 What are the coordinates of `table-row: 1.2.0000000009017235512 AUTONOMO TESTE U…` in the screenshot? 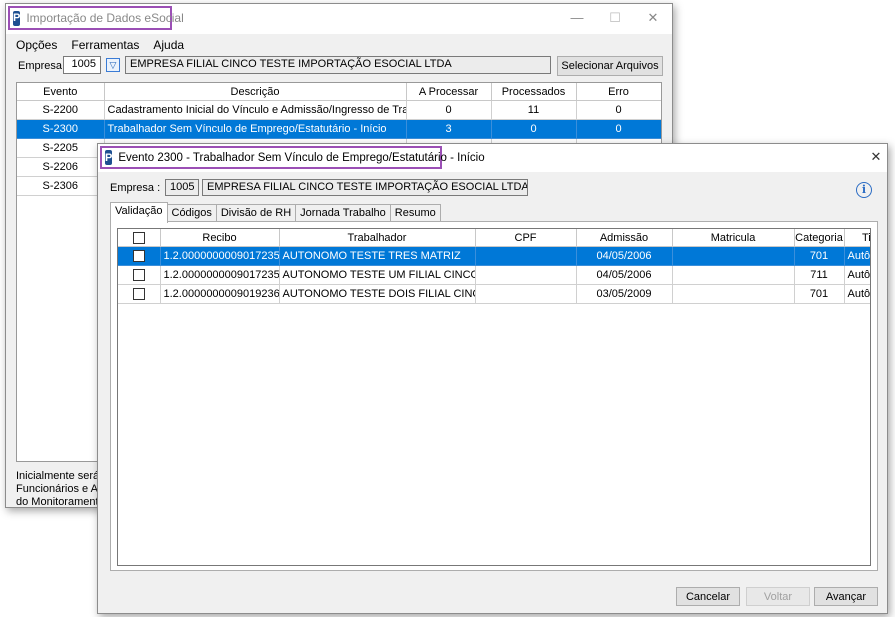 It's located at (494, 275).